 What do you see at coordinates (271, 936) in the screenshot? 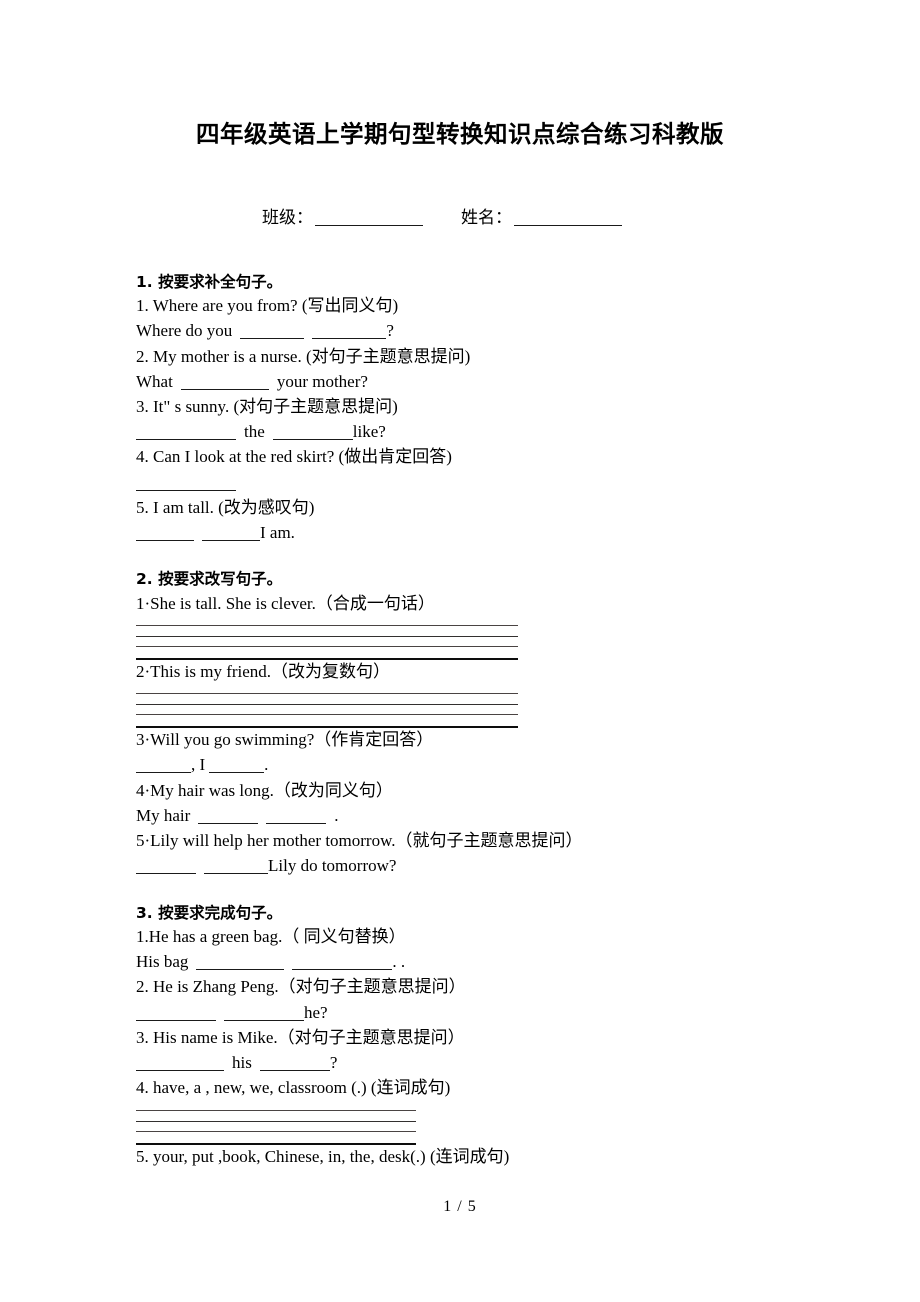
I see `section-3-item-1-prompt: 1.He has a green bag.（ 同义句替换）` at bounding box center [271, 936].